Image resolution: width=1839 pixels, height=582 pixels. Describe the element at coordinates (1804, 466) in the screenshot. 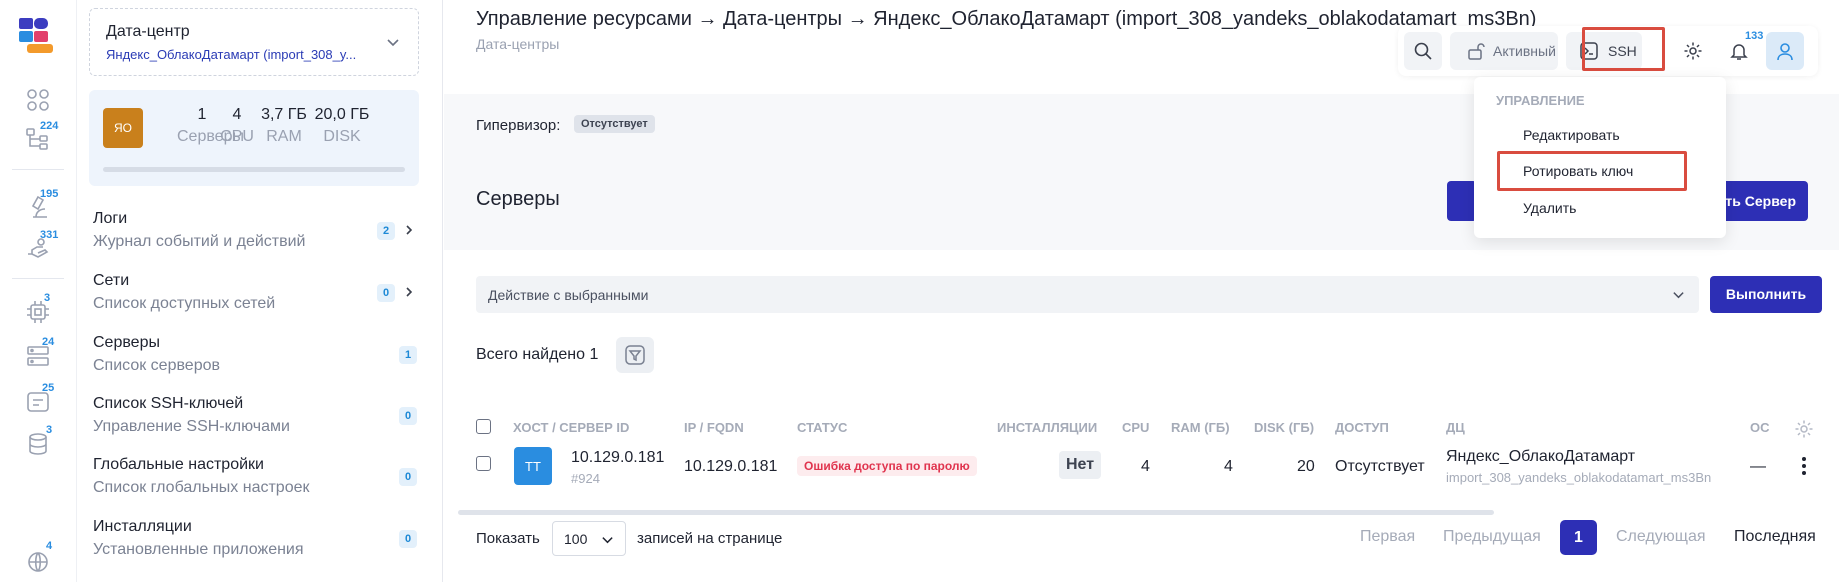

I see `more-vertical-icon` at that location.